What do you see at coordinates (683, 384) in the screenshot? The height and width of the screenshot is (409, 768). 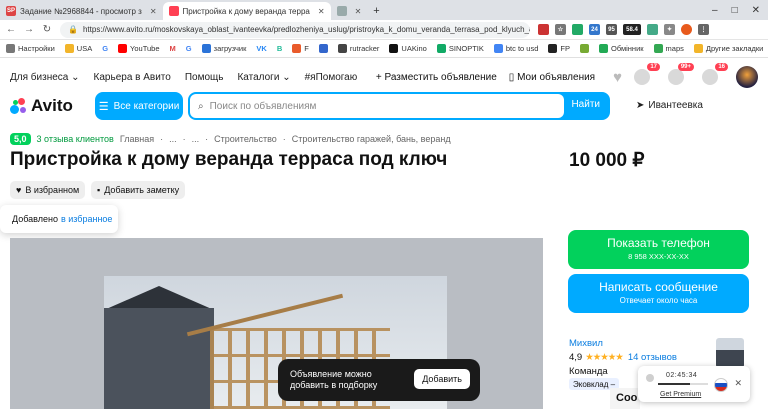 I see `player-progress` at bounding box center [683, 384].